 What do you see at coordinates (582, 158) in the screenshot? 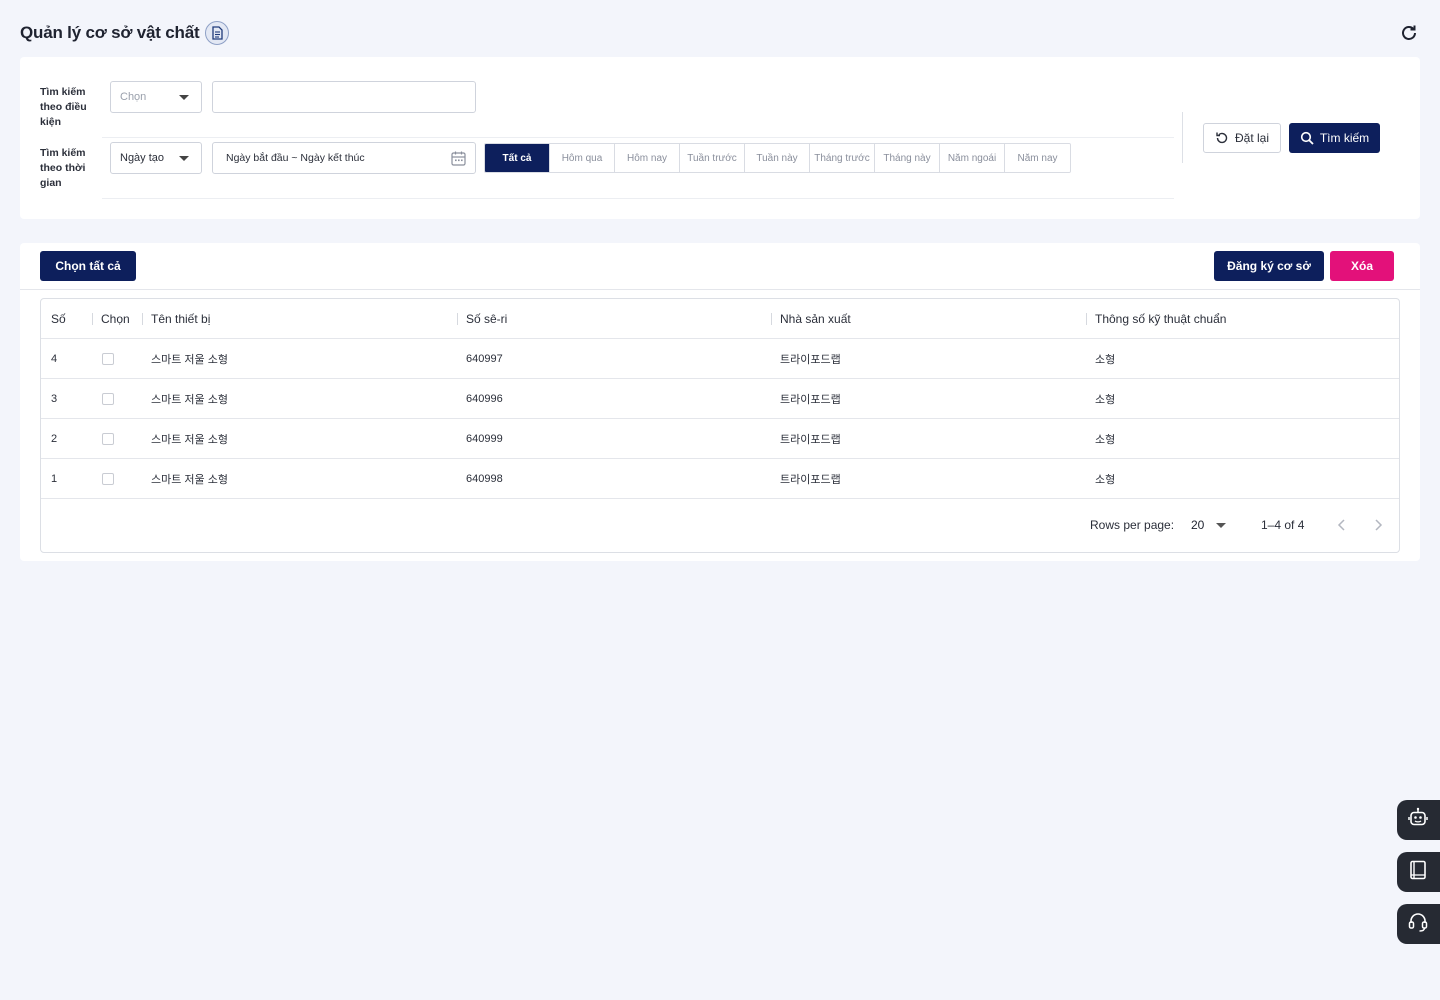
I see `range-yesterday: Hôm qua` at bounding box center [582, 158].